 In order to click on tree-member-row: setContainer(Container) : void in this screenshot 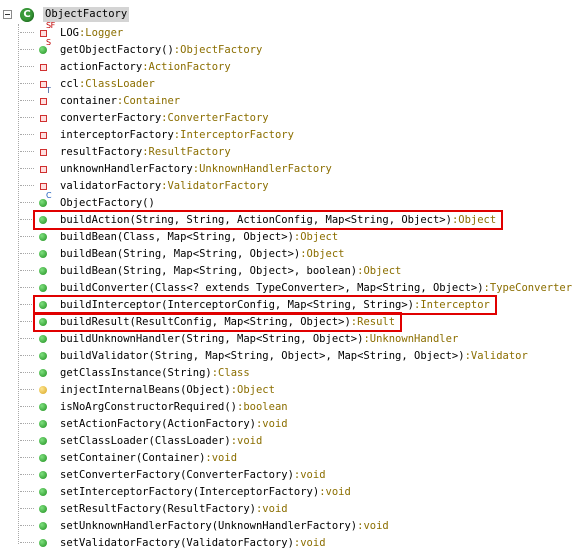, I will do `click(128, 457)`.